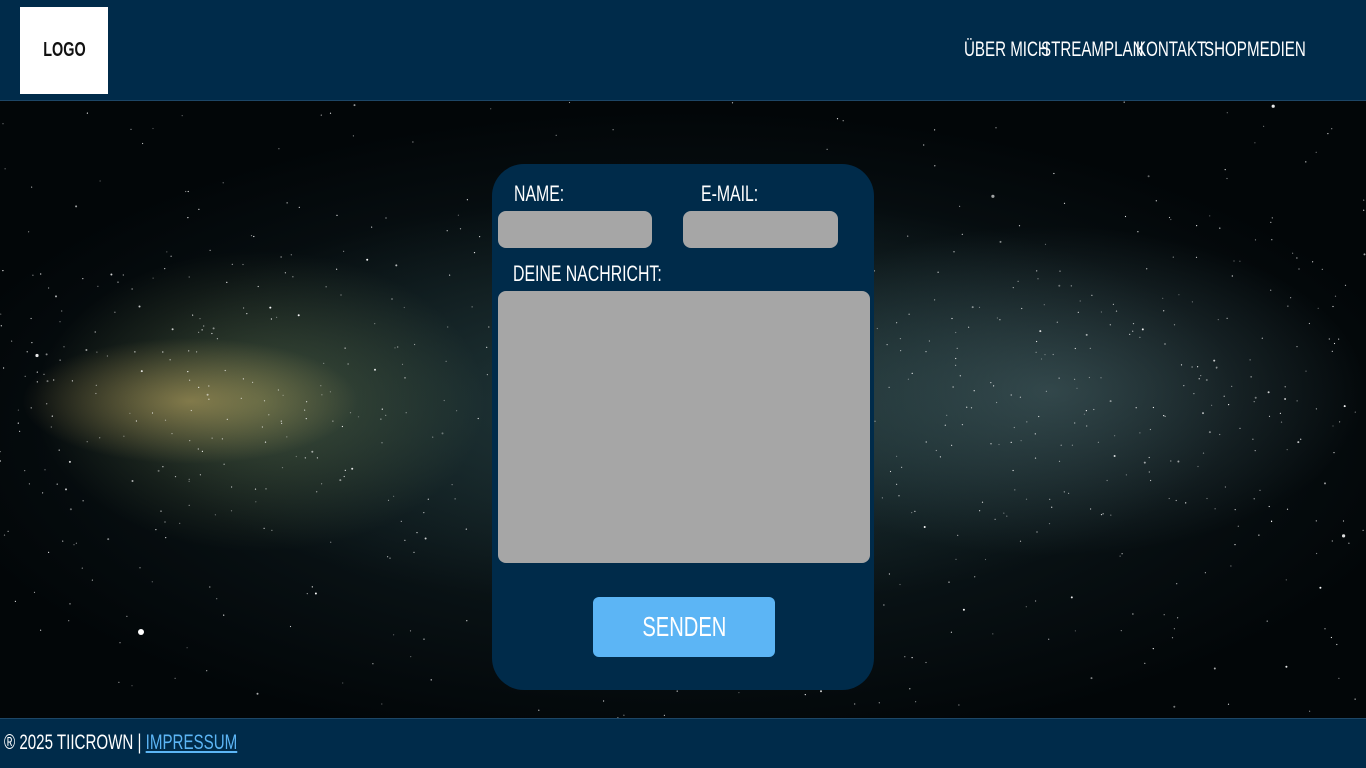 The height and width of the screenshot is (768, 1366). I want to click on copyright-text: ® 2025 Tiicrown |, so click(73, 742).